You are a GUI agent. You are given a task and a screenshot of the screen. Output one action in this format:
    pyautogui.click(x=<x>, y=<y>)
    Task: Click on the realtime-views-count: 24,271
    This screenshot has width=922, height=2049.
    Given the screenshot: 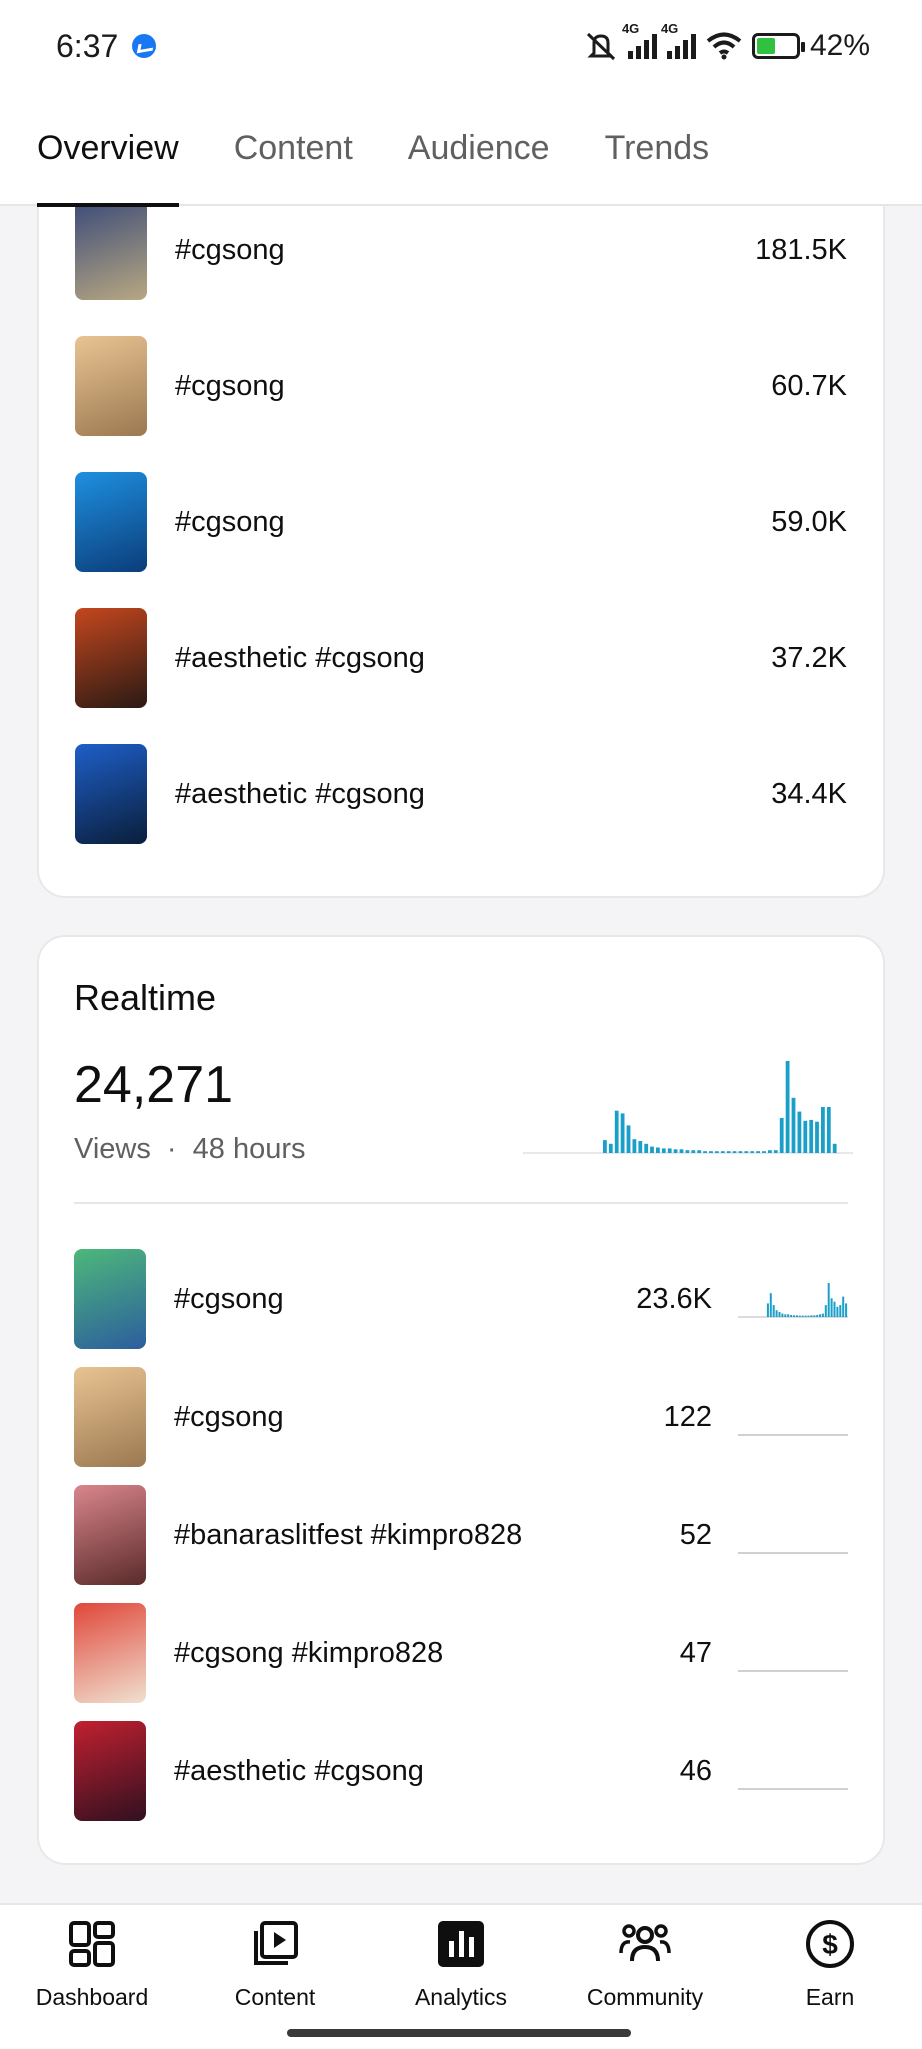 What is the action you would take?
    pyautogui.click(x=154, y=1085)
    